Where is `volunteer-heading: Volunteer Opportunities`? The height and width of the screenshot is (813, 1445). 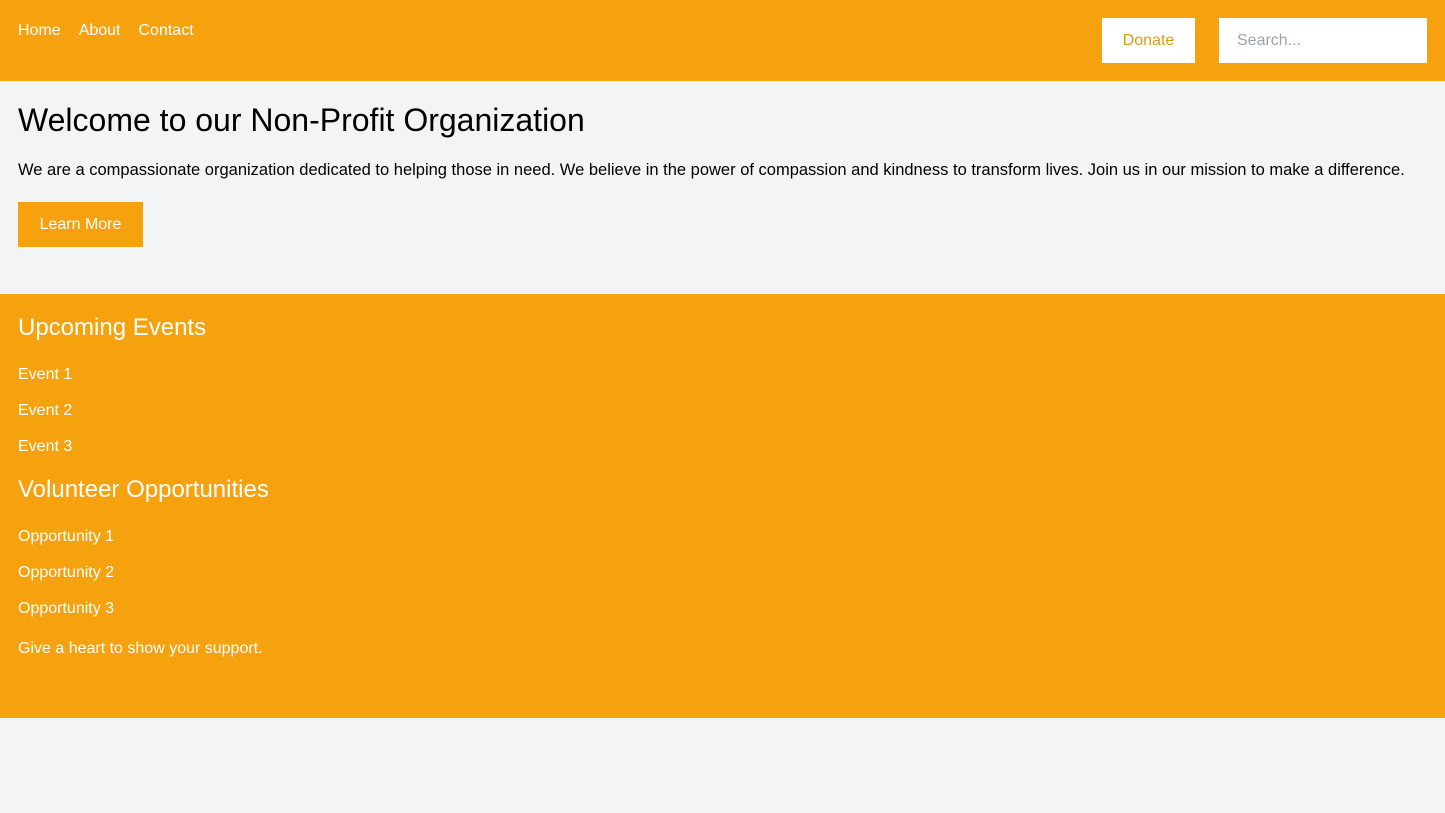 volunteer-heading: Volunteer Opportunities is located at coordinates (143, 489).